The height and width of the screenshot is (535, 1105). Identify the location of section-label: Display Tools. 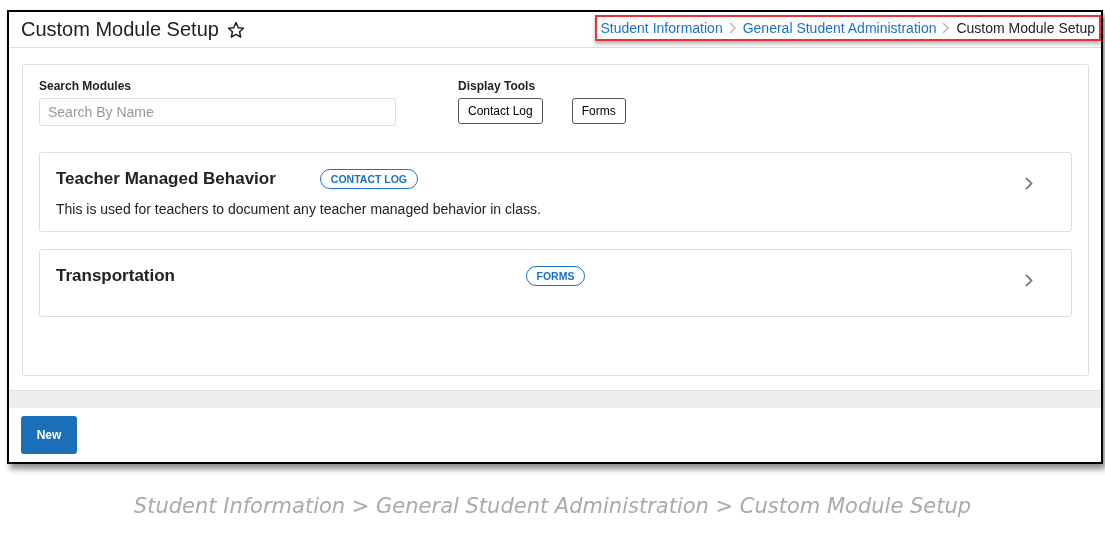
(497, 86).